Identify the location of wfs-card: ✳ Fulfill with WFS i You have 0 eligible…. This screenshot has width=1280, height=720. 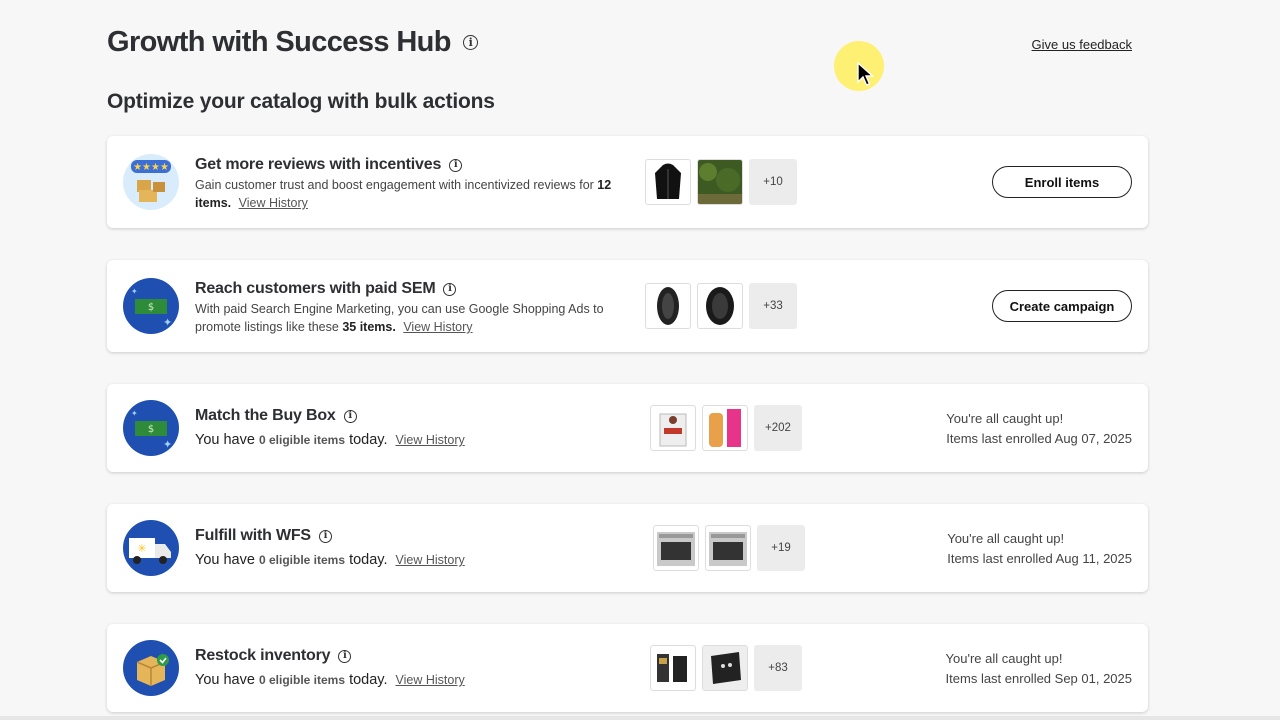
(627, 548).